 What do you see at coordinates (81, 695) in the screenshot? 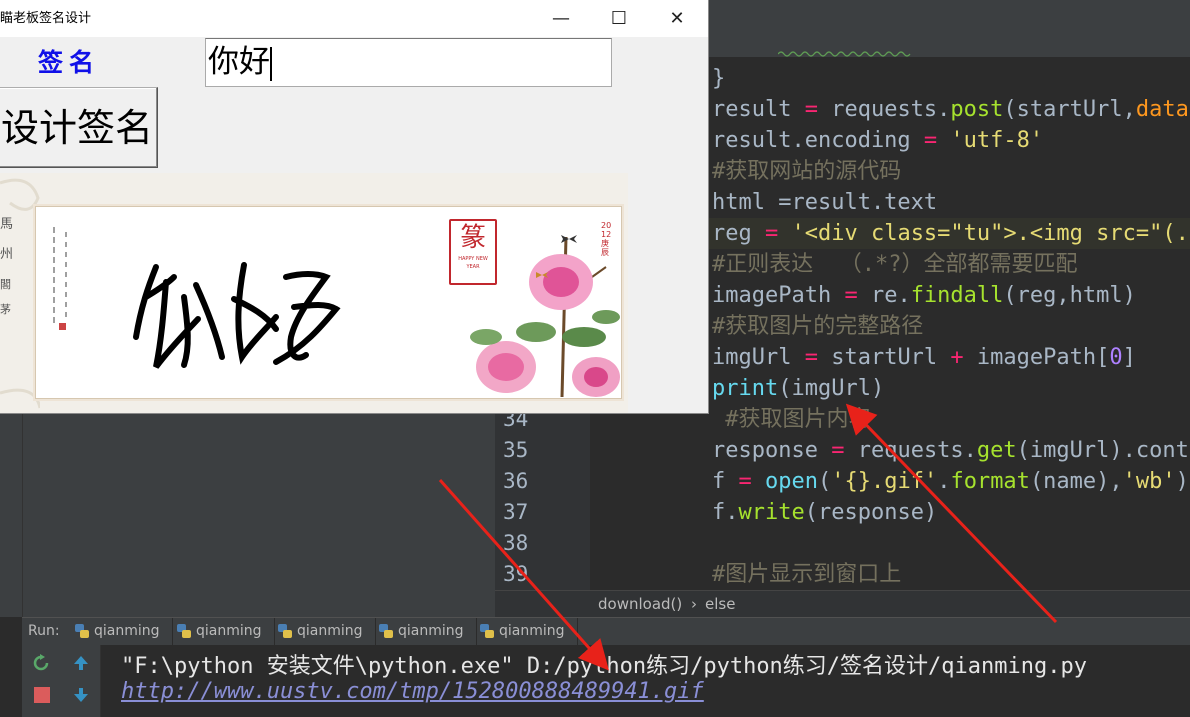
I see `arrow-down-icon` at bounding box center [81, 695].